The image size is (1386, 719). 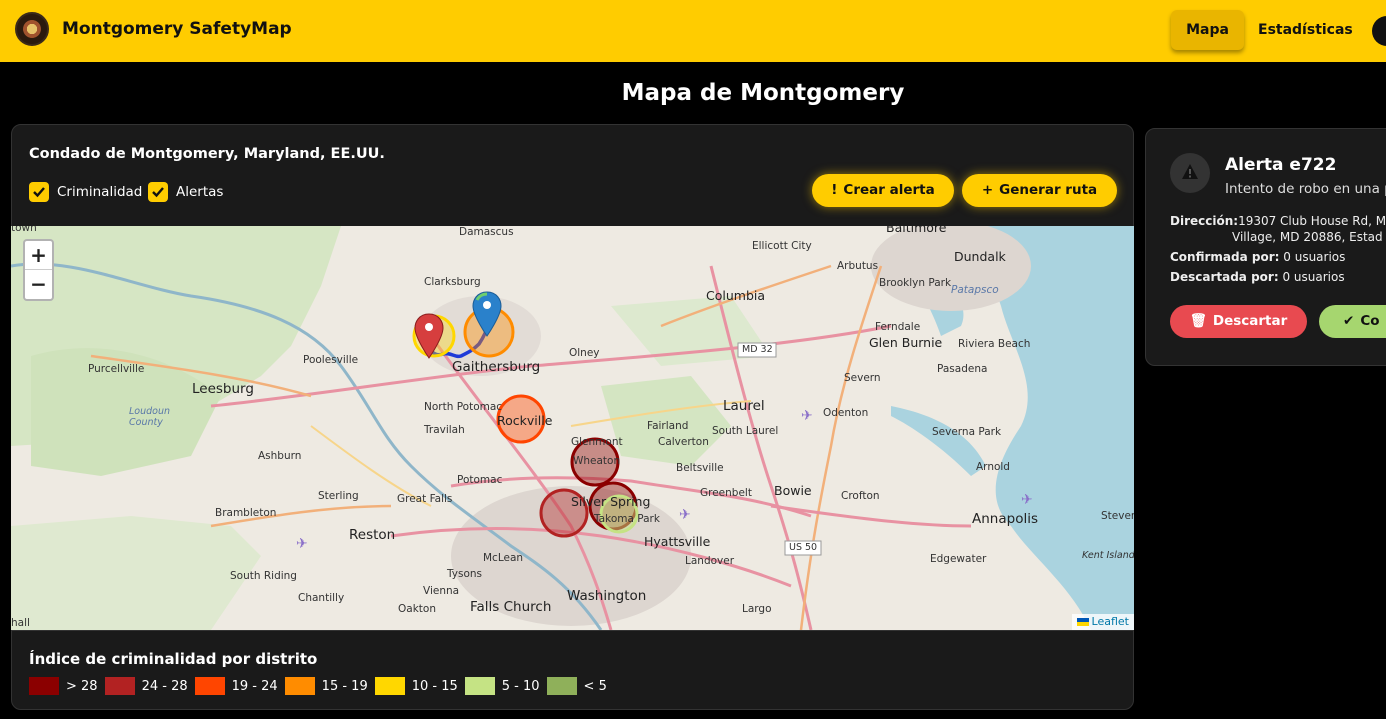 I want to click on alertas-label: Alertas, so click(x=199, y=192).